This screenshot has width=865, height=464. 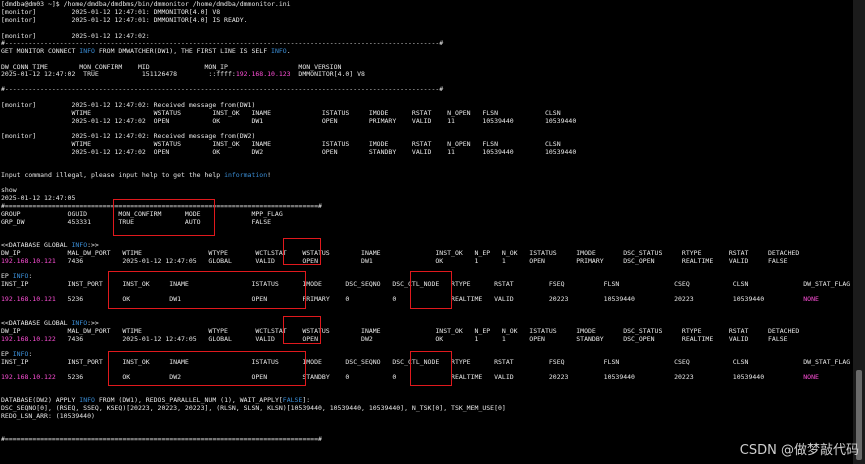 I want to click on redo-lsn-line: REDO_LSN_ARR: (10539440), so click(x=48, y=416).